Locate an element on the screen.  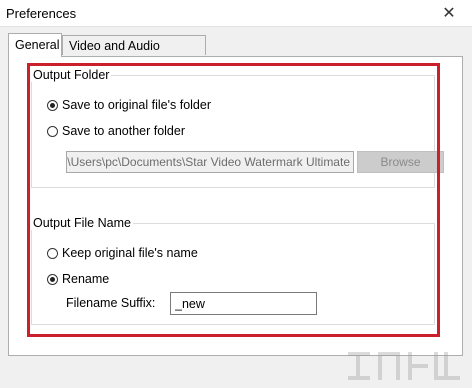
radio-rename-label: Rename is located at coordinates (86, 279).